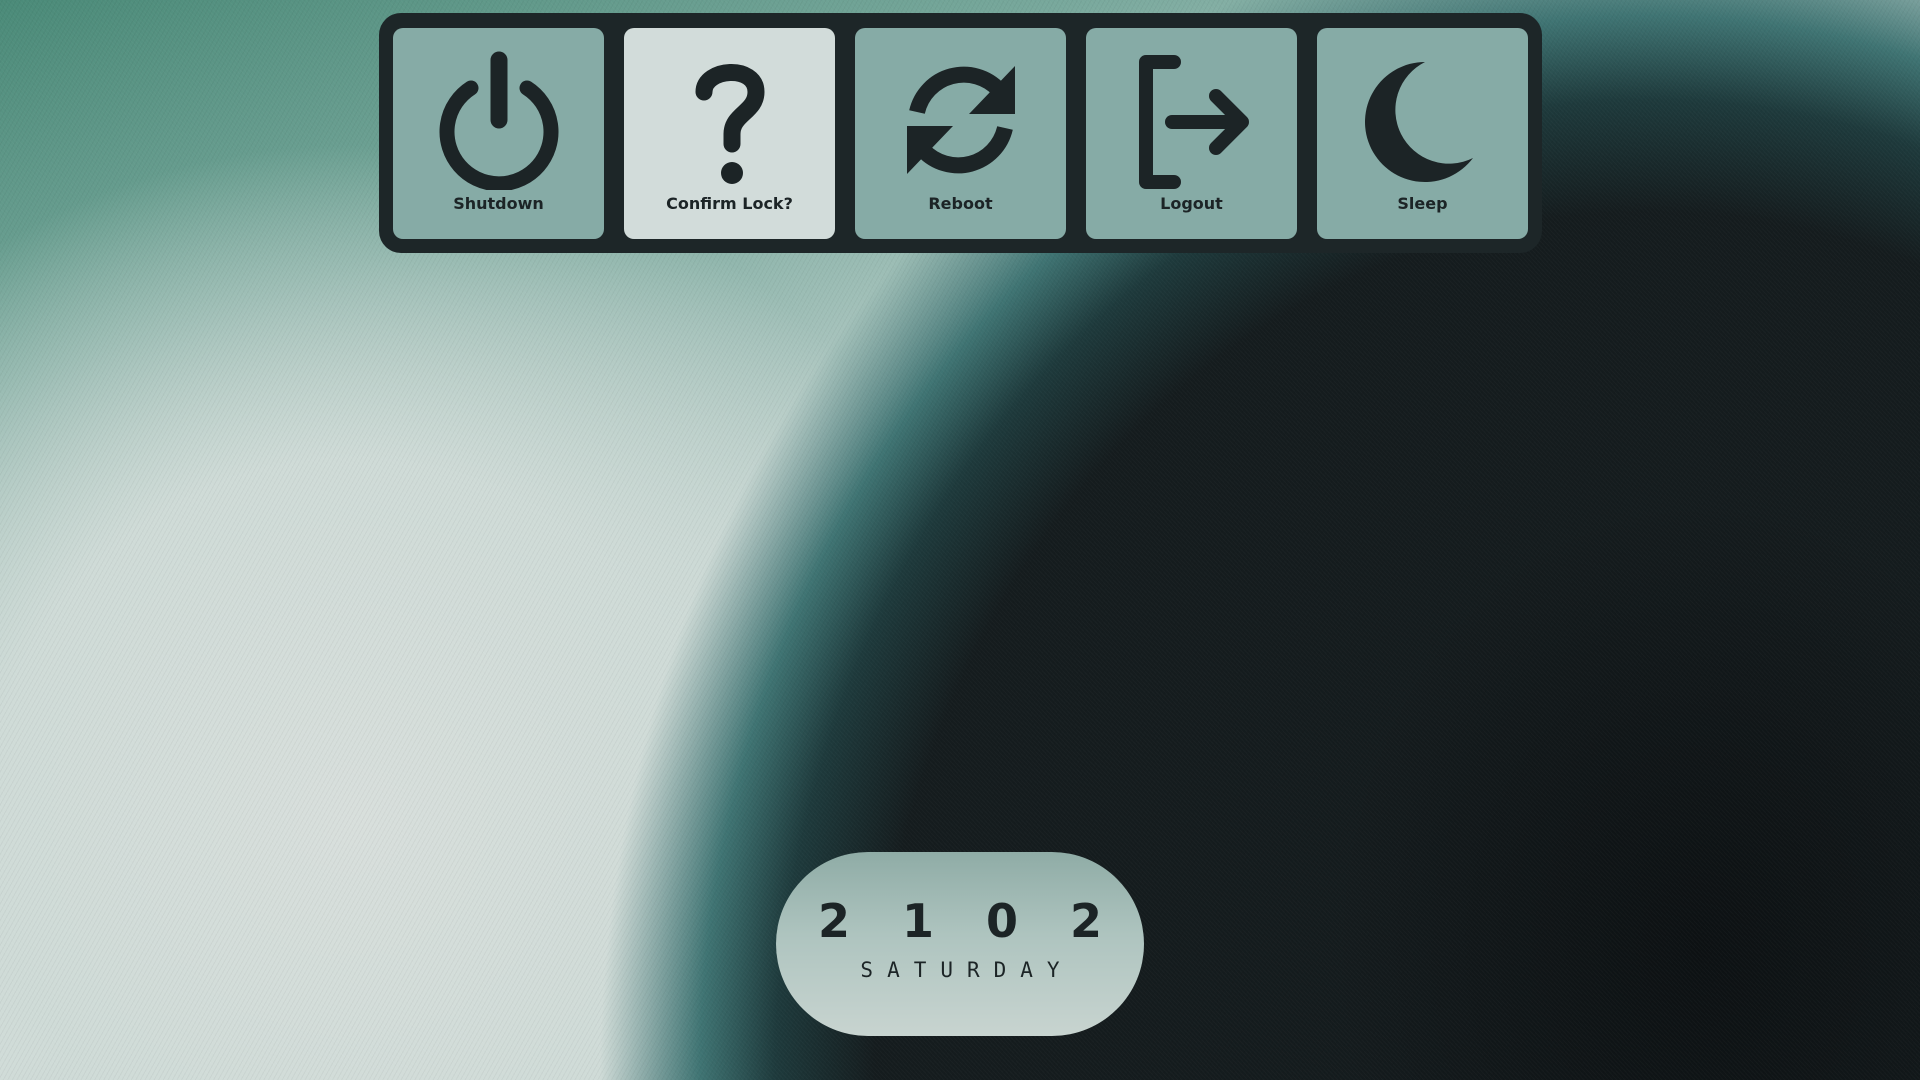 The width and height of the screenshot is (1920, 1080). I want to click on sleep-label: Sleep, so click(1422, 203).